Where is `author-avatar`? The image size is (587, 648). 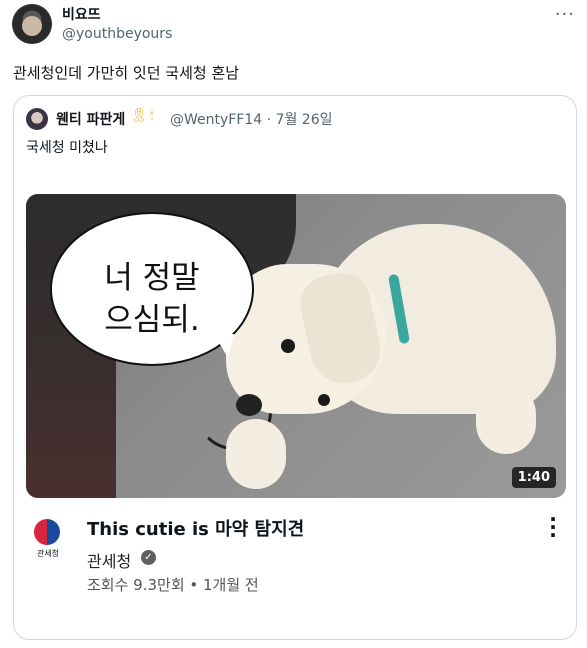 author-avatar is located at coordinates (32, 24).